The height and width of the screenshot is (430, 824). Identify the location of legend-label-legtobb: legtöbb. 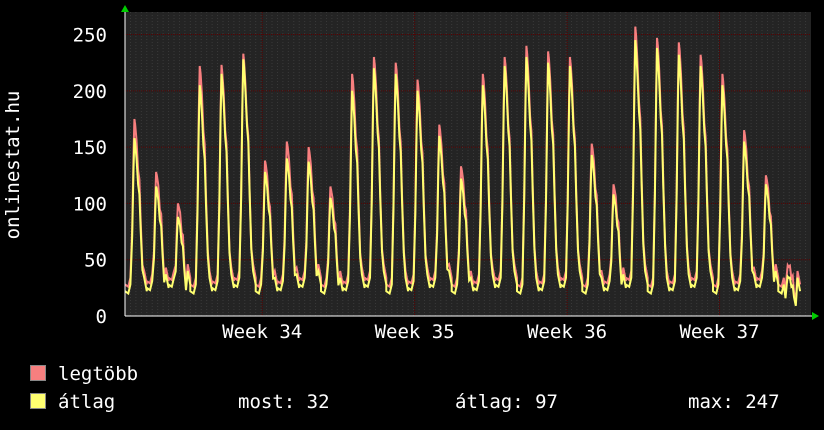
(98, 374).